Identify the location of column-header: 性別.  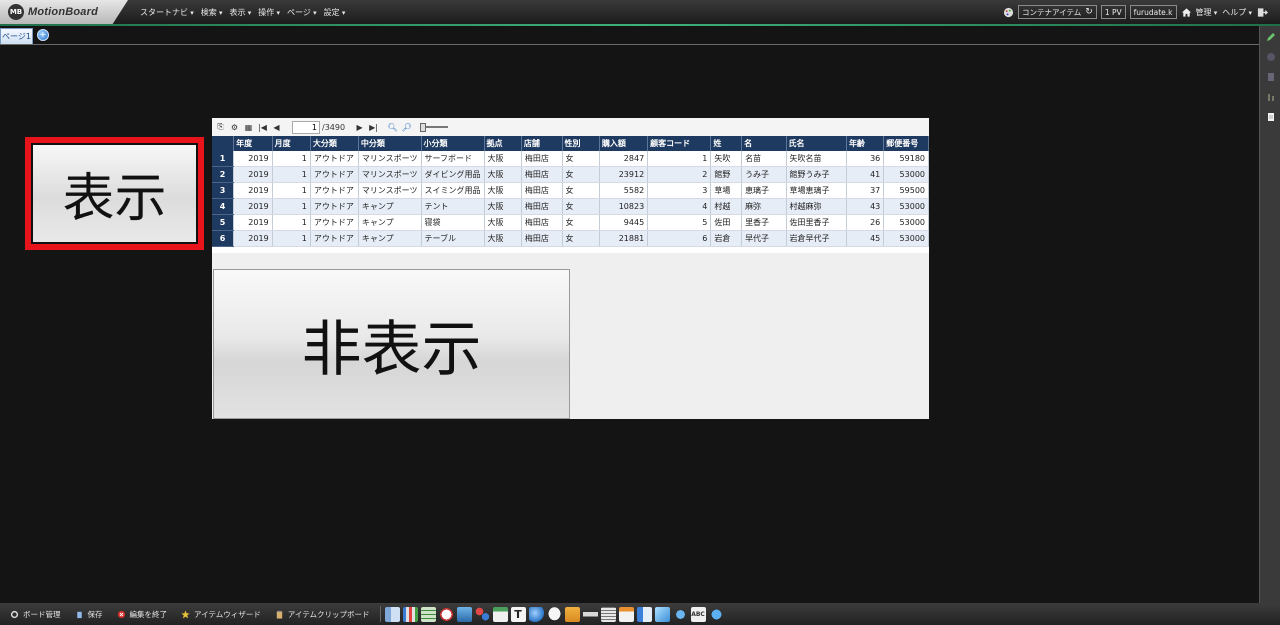
(581, 143).